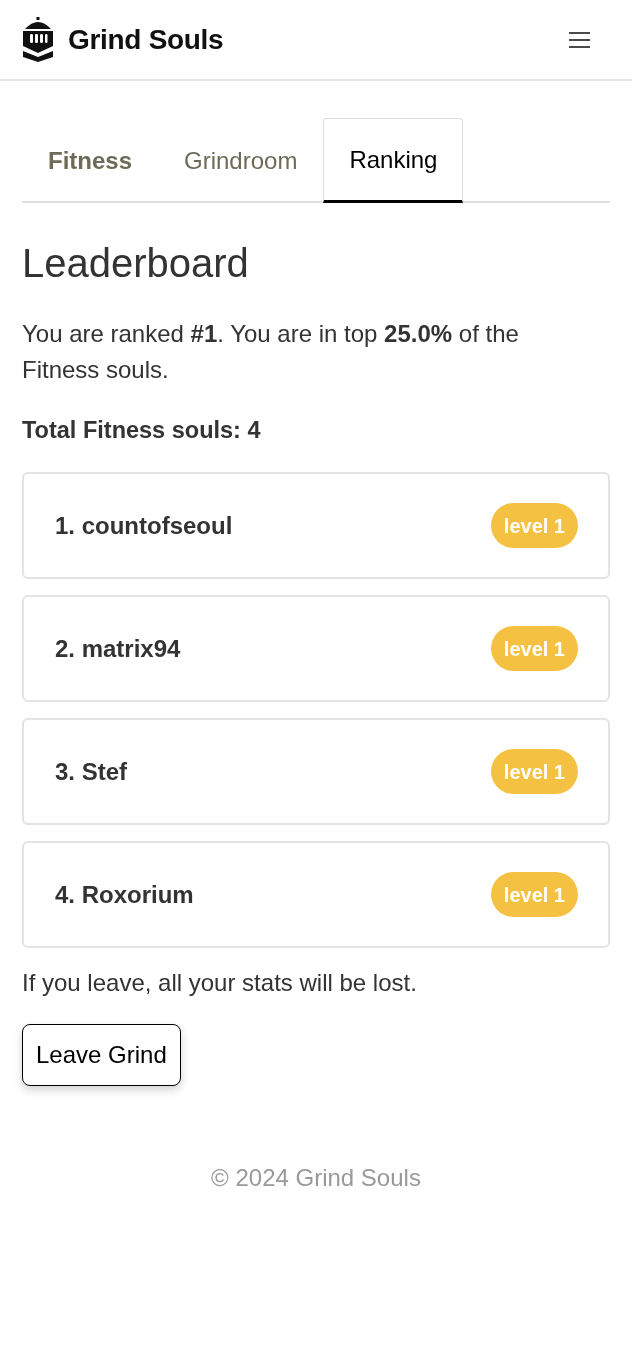  What do you see at coordinates (316, 1178) in the screenshot?
I see `copyright-text: © 2024 Grind Souls` at bounding box center [316, 1178].